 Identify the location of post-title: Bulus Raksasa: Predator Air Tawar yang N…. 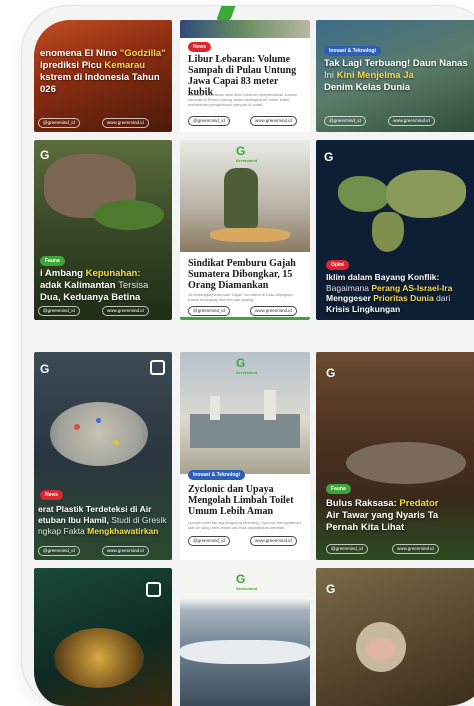
(382, 515).